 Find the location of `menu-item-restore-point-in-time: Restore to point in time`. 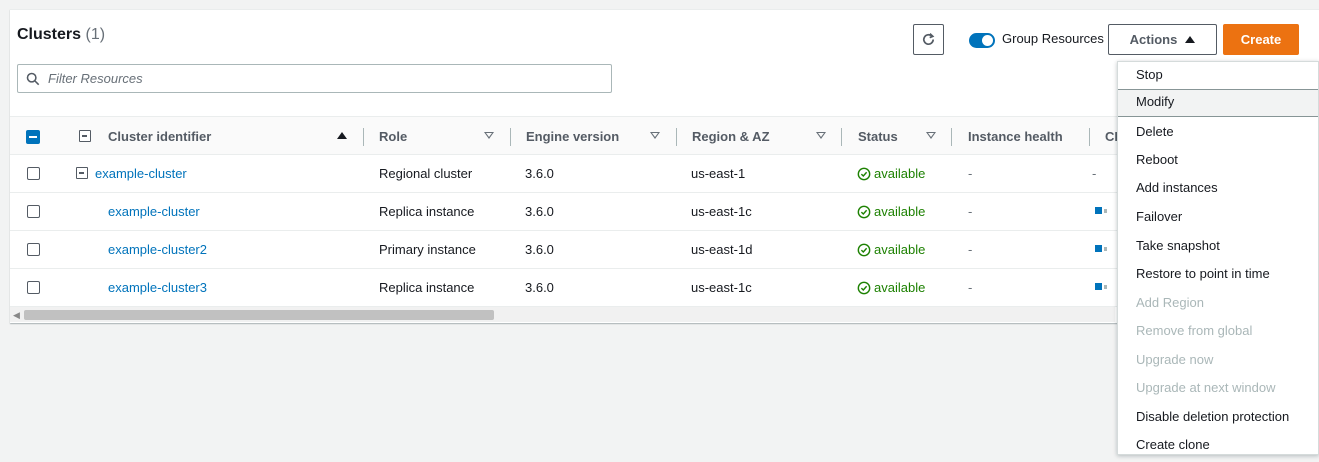

menu-item-restore-point-in-time: Restore to point in time is located at coordinates (1218, 277).